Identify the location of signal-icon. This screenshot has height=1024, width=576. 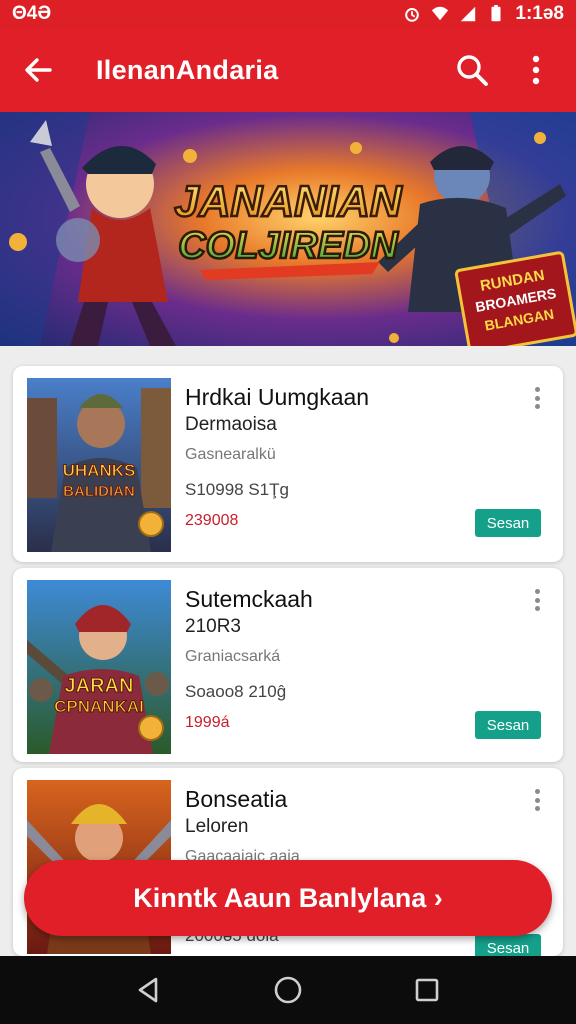
(468, 14).